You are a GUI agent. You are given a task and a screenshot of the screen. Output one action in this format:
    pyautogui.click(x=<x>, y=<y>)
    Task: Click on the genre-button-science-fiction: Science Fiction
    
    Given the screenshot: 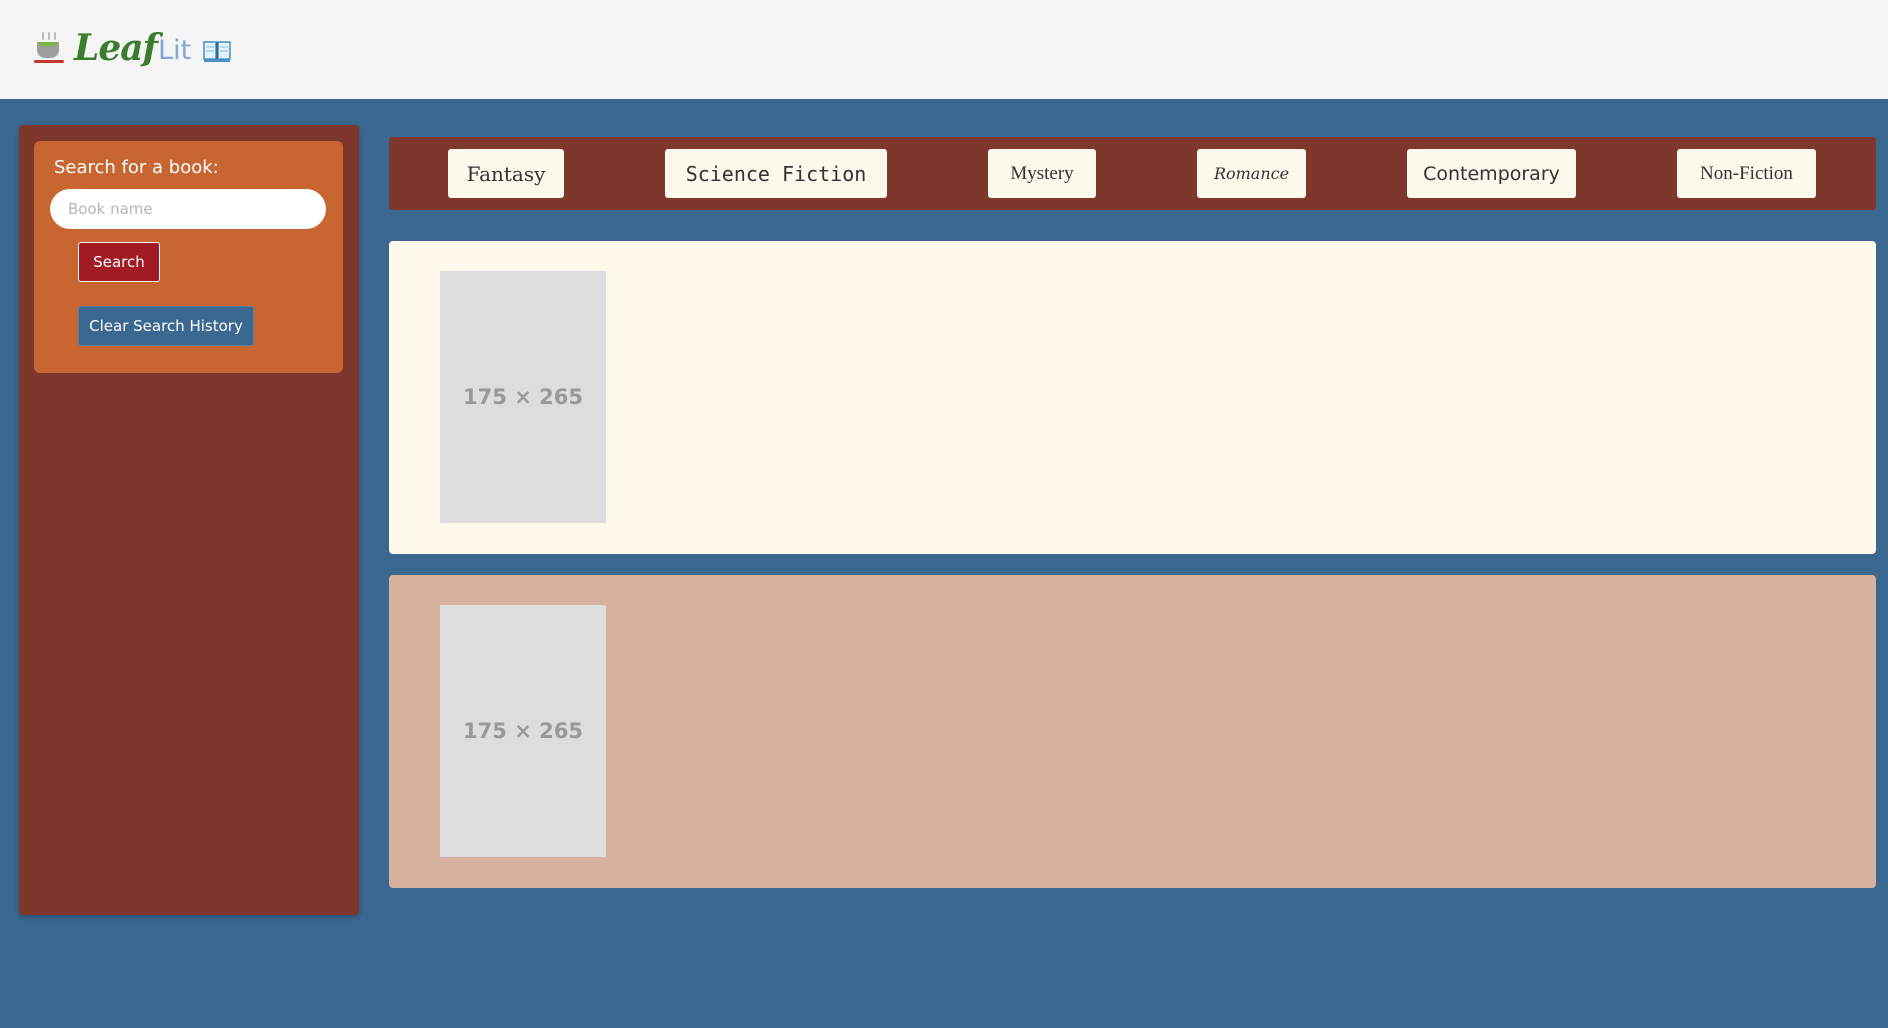 What is the action you would take?
    pyautogui.click(x=776, y=173)
    